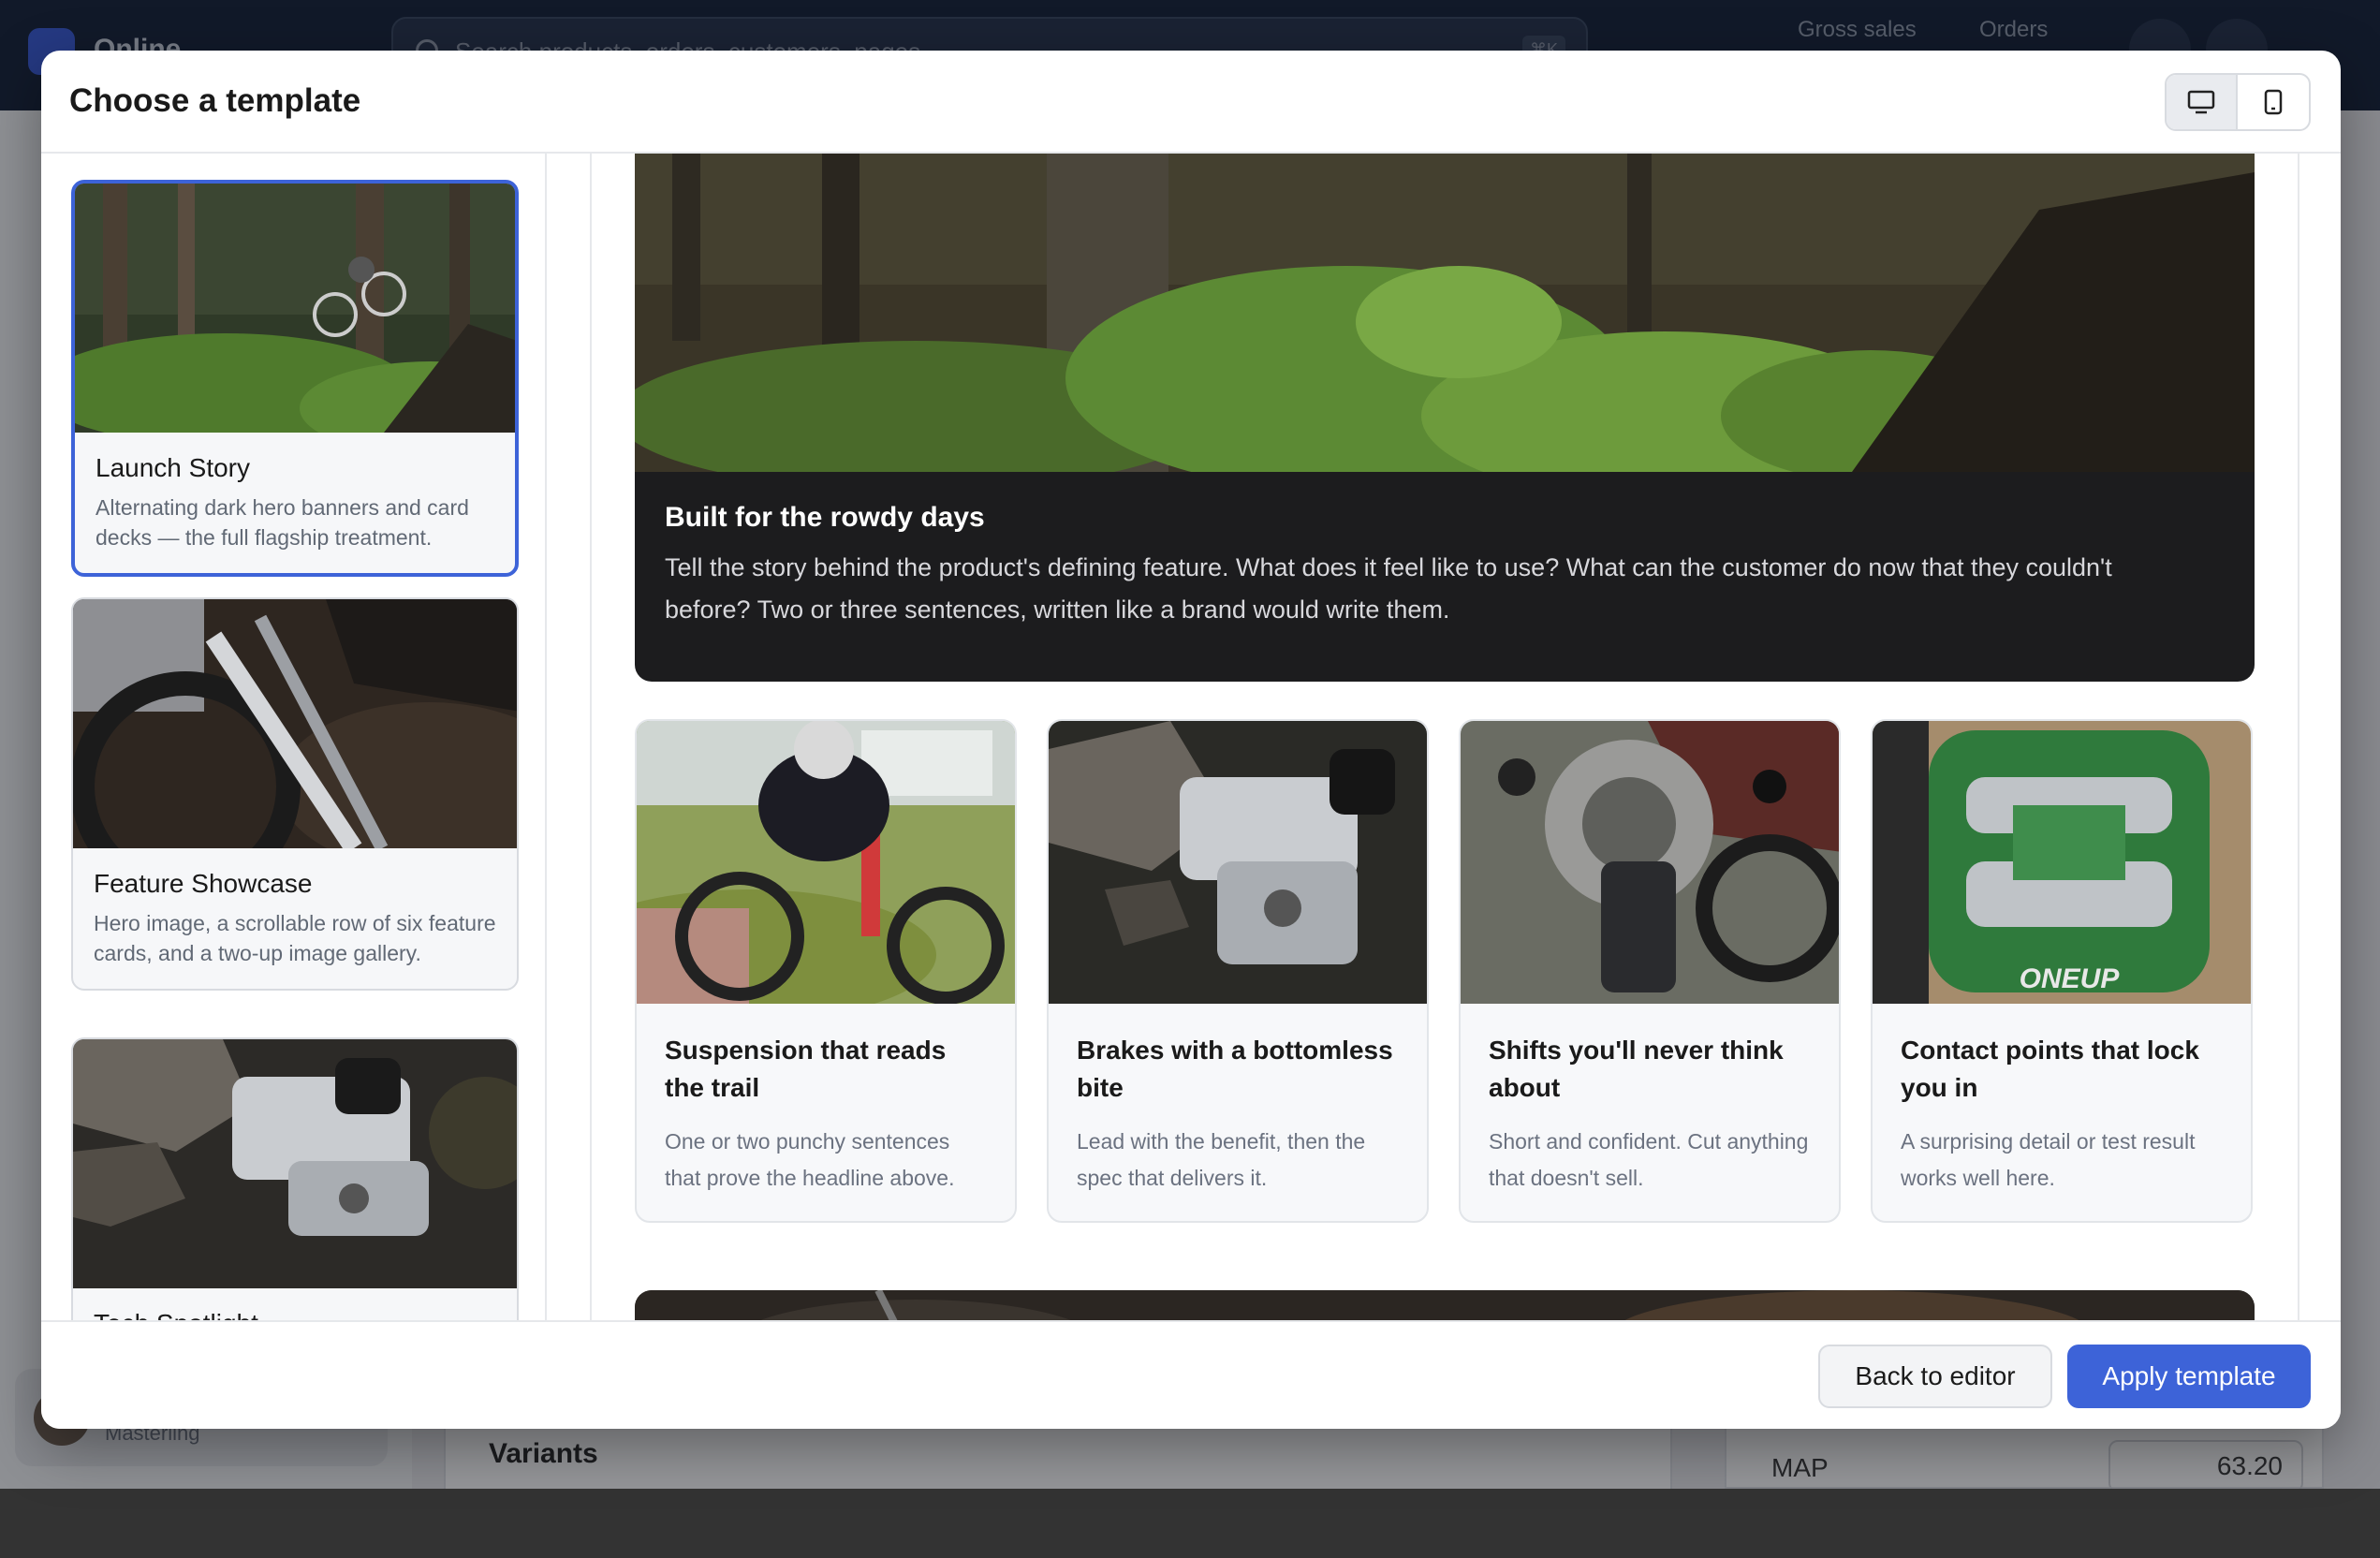 The height and width of the screenshot is (1558, 2380). Describe the element at coordinates (2050, 1069) in the screenshot. I see `feature-card-title: Contact points that lock you in` at that location.